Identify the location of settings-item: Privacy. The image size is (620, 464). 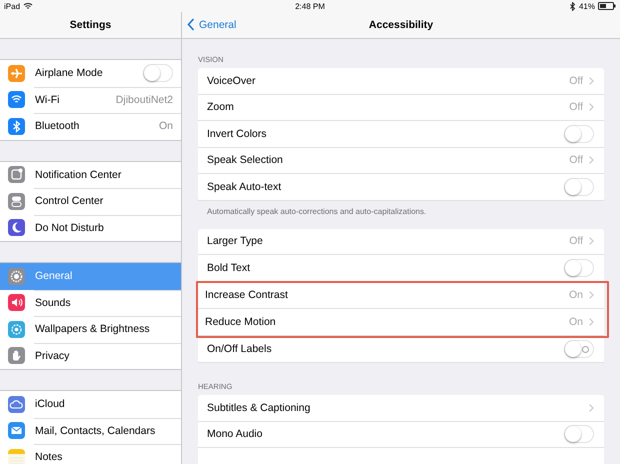
(90, 355).